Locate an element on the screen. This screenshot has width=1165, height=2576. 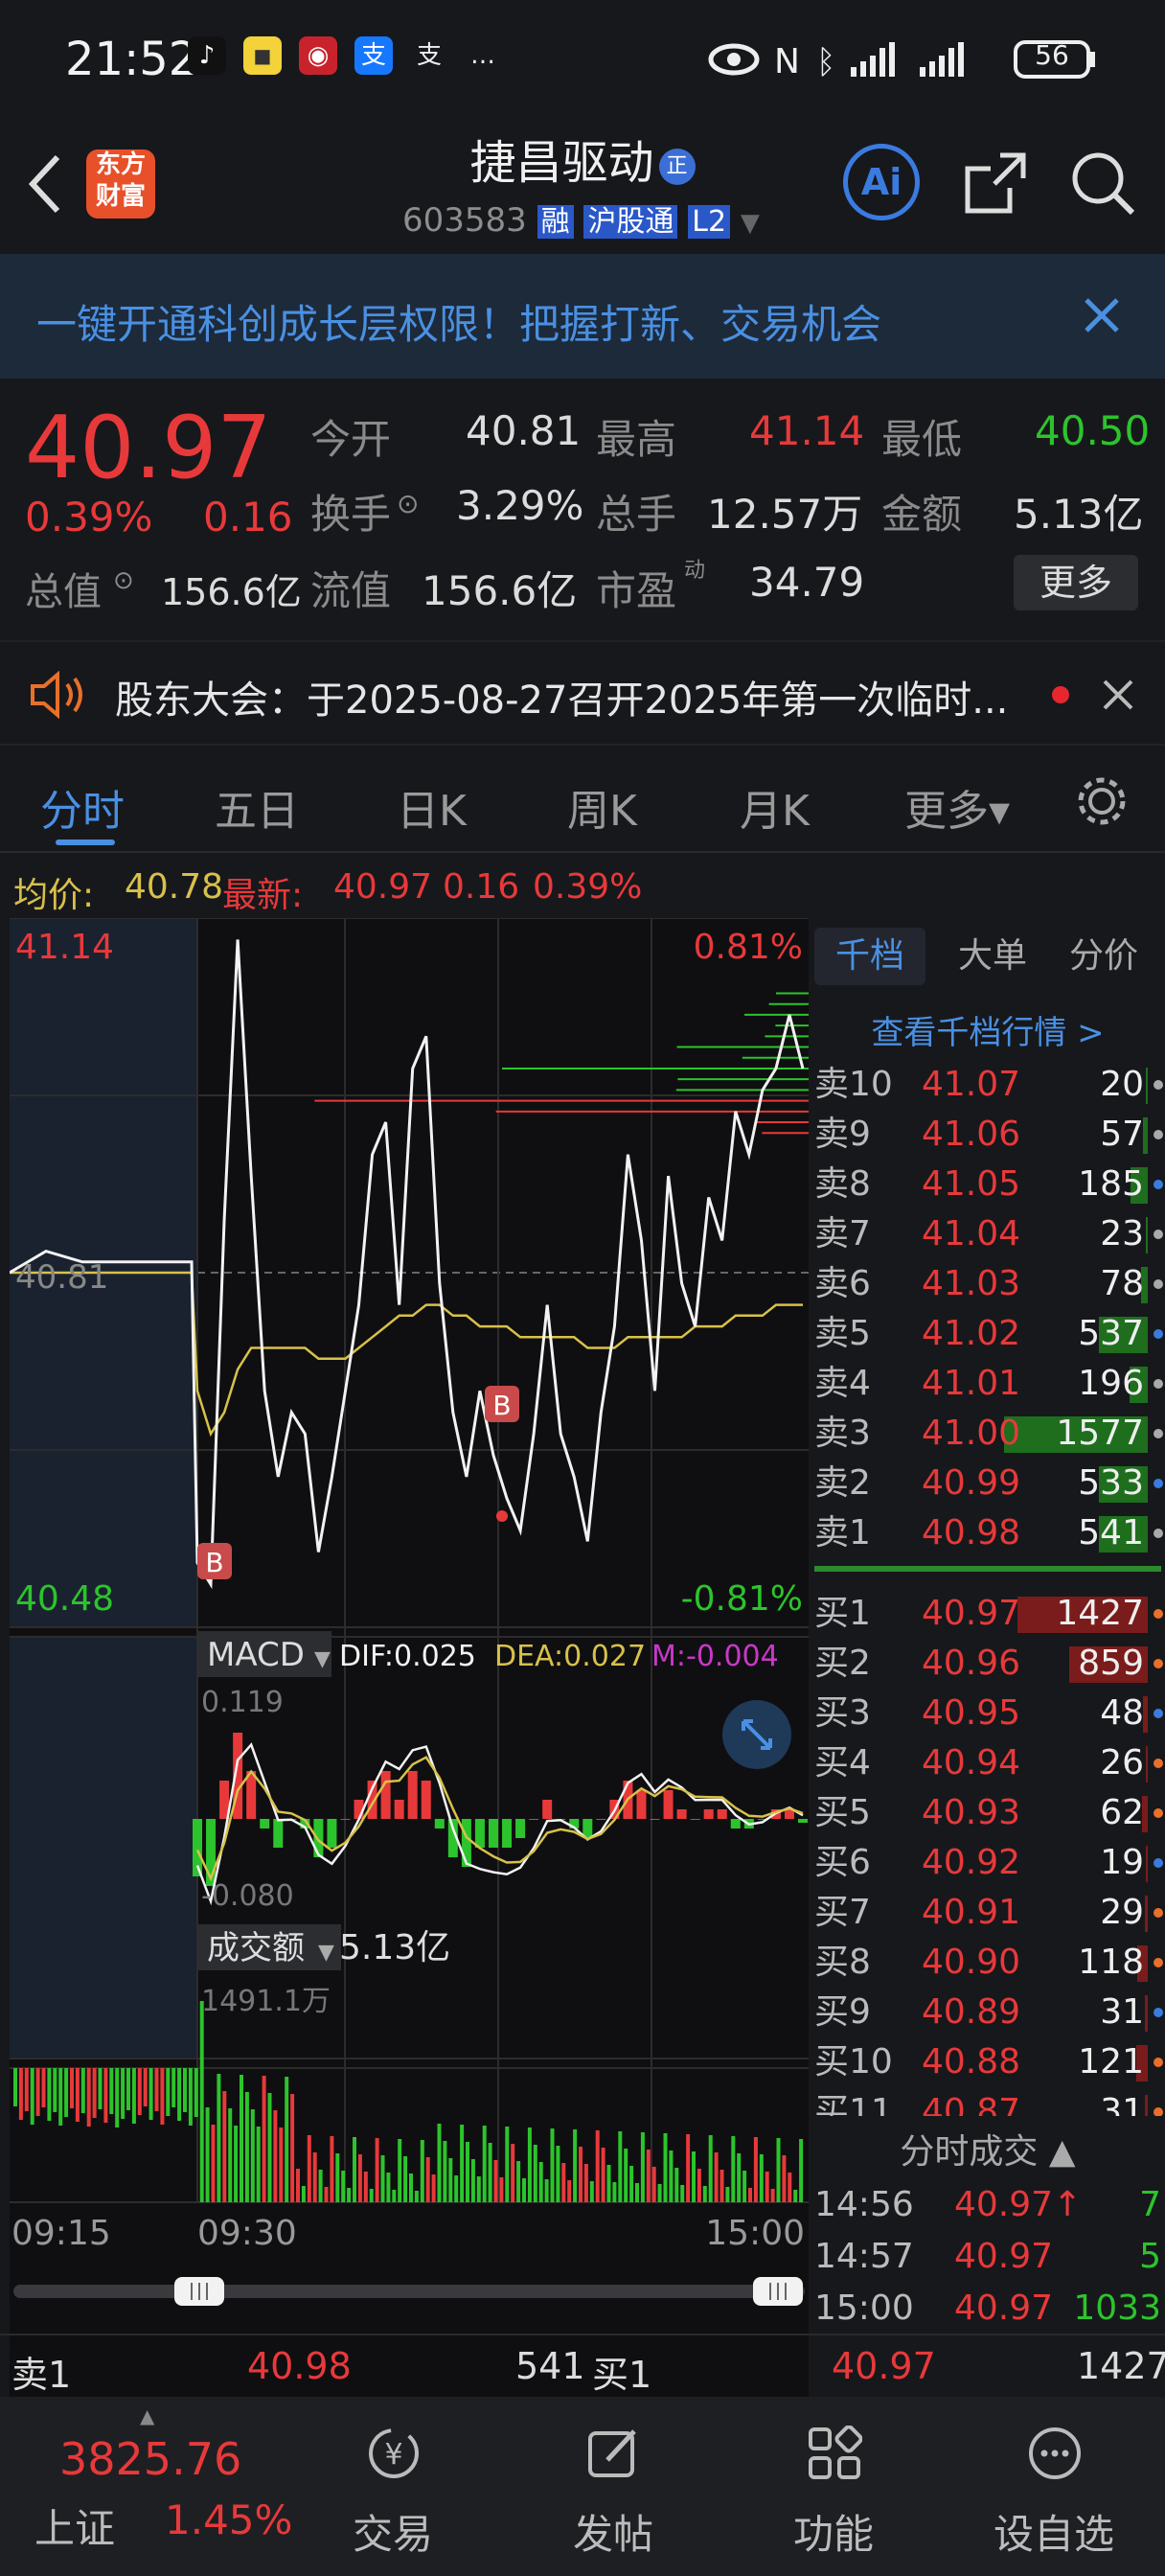
bid-level-row: 买2 40.96 859 is located at coordinates (988, 1664).